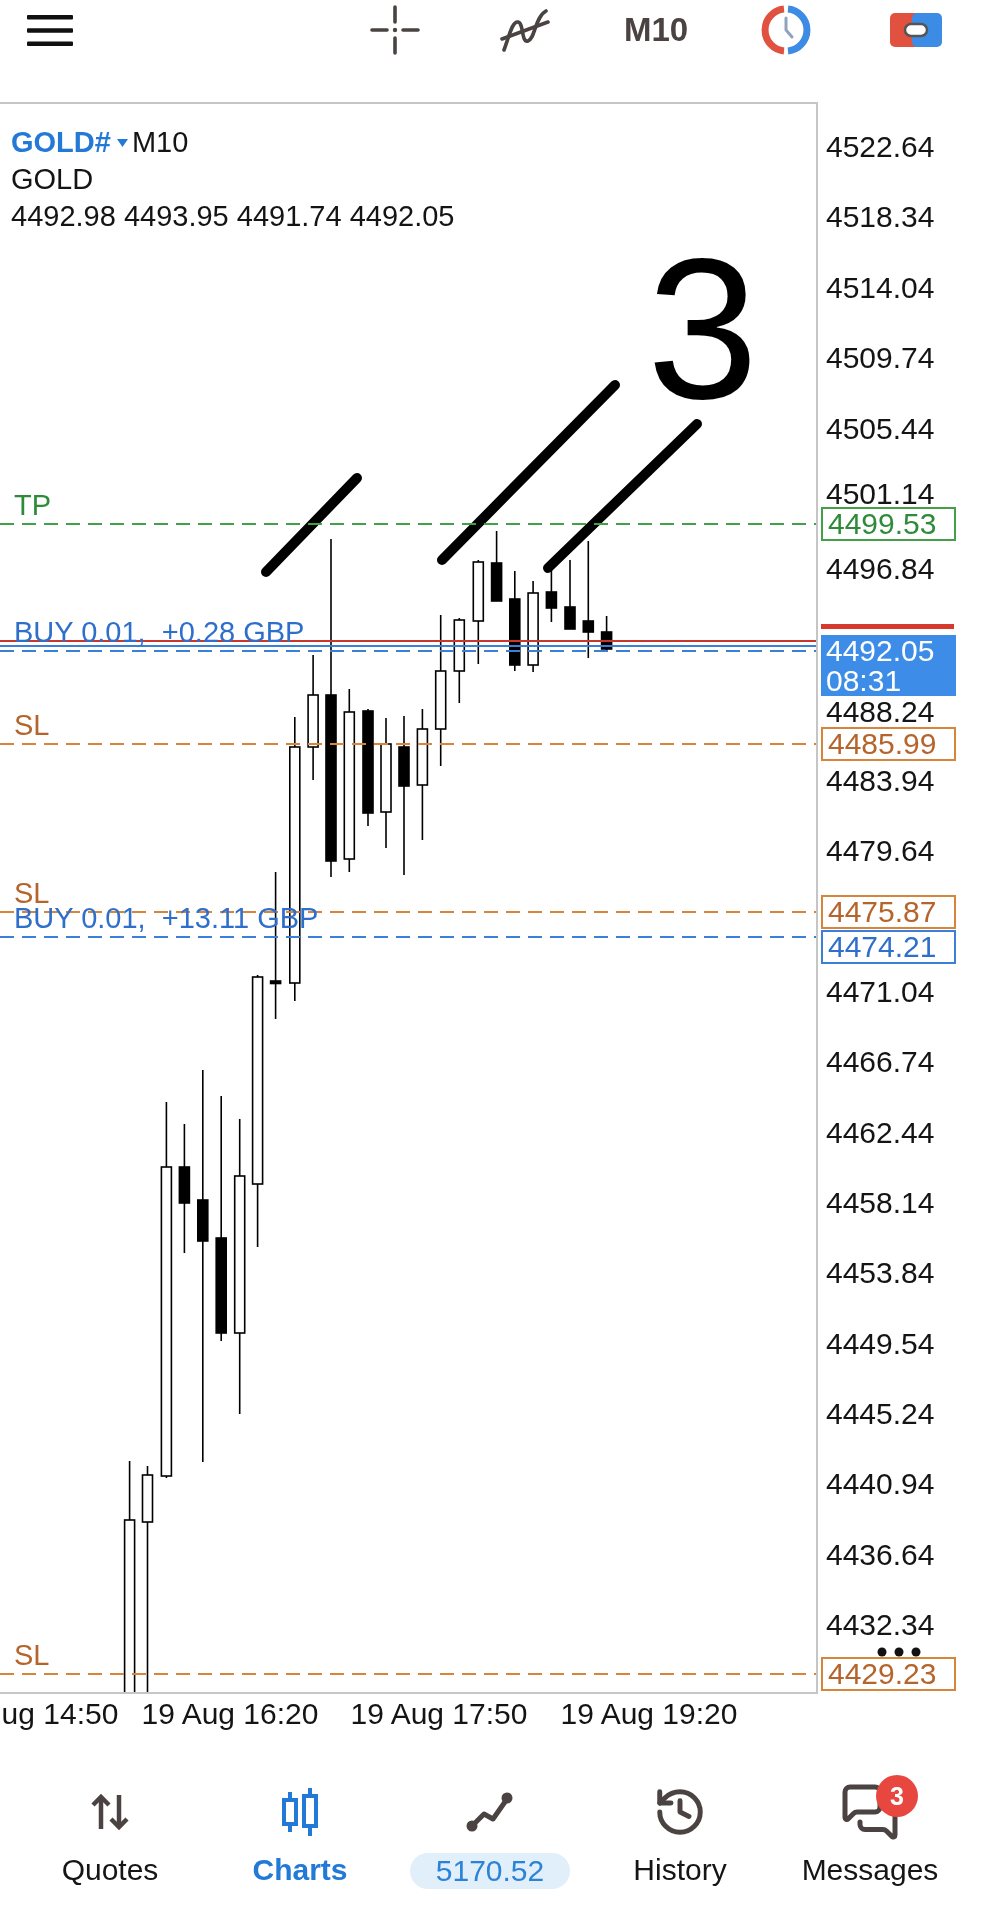  Describe the element at coordinates (300, 1812) in the screenshot. I see `candlestick-icon` at that location.